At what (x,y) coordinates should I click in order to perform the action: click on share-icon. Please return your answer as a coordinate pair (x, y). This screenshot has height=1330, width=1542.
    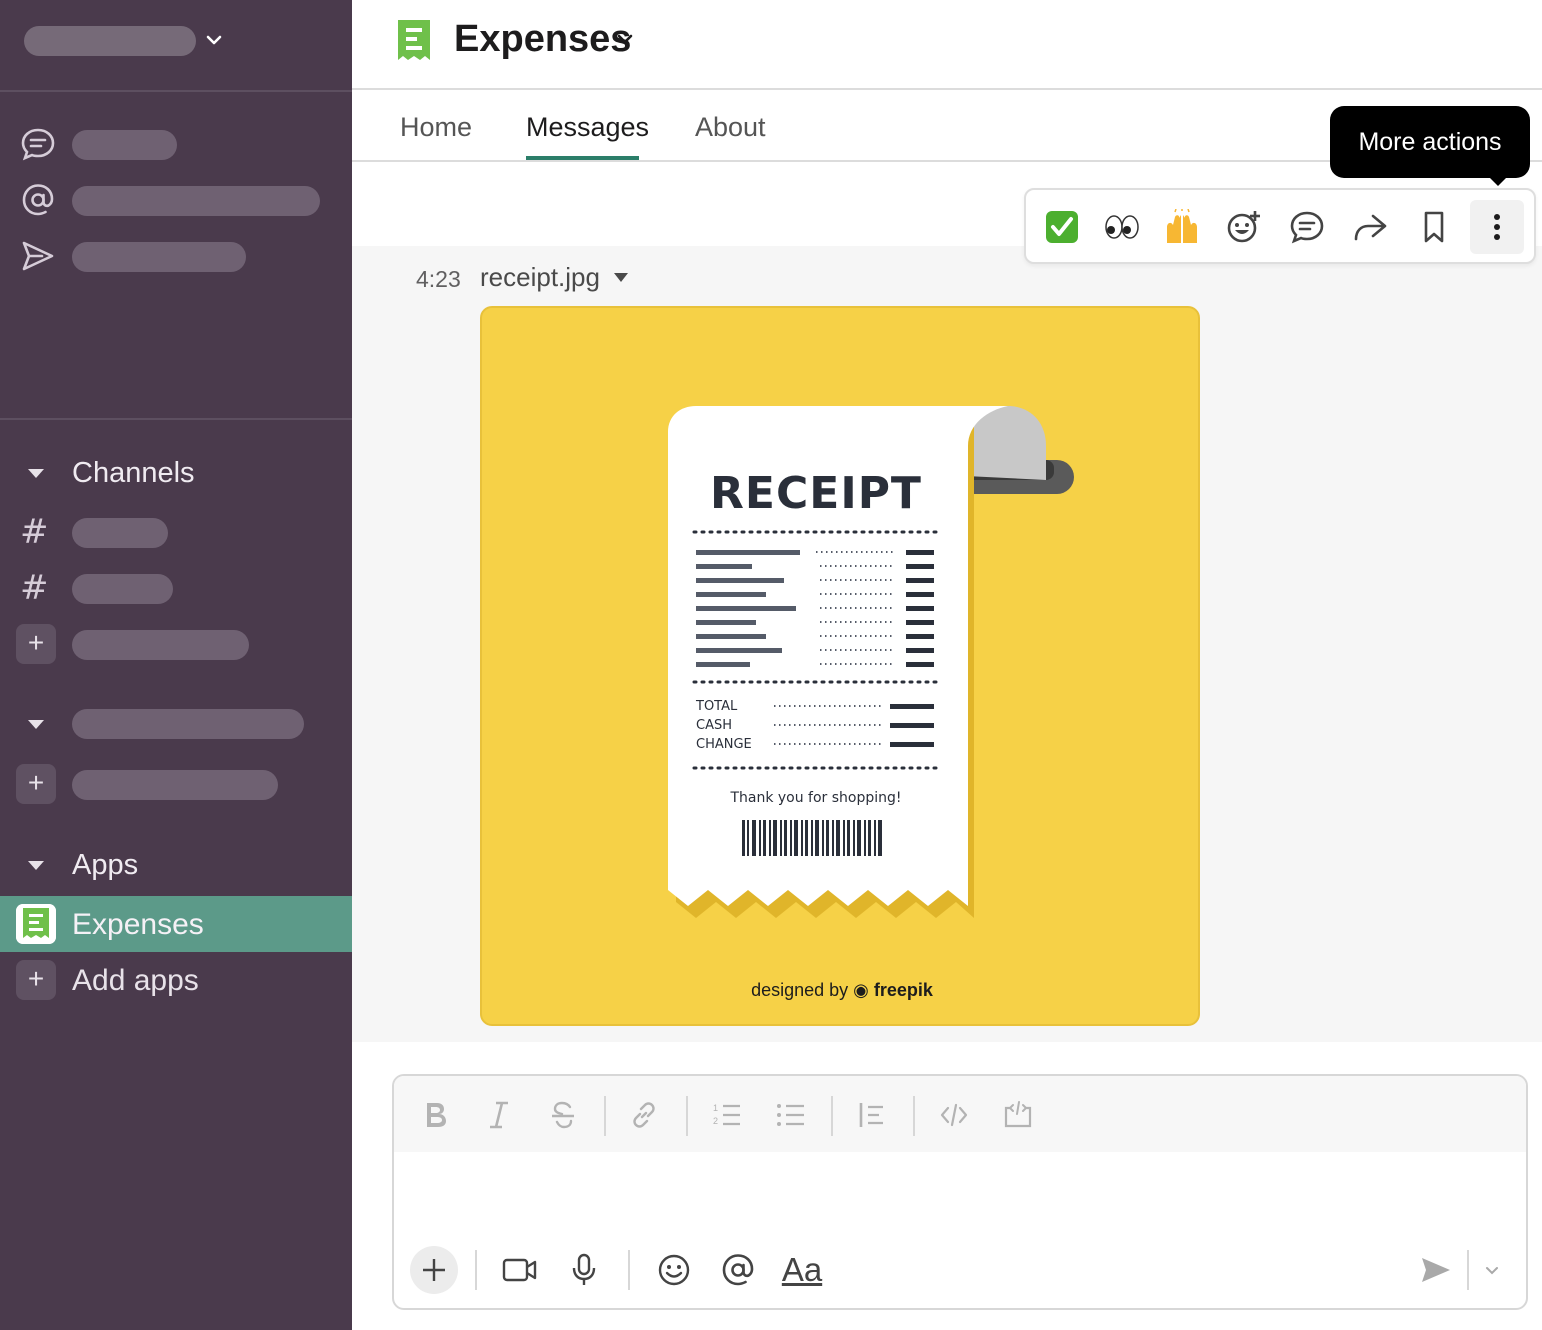
    Looking at the image, I should click on (1370, 227).